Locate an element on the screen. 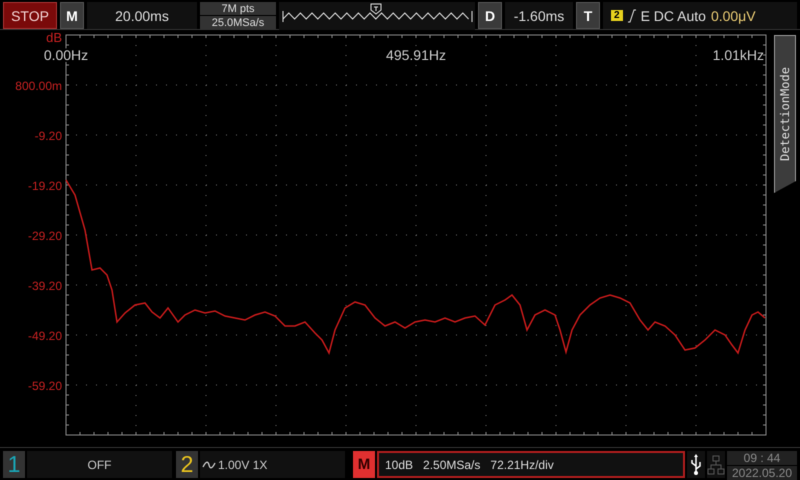 The image size is (800, 480). math-setting: 72.21Hz/div is located at coordinates (522, 465).